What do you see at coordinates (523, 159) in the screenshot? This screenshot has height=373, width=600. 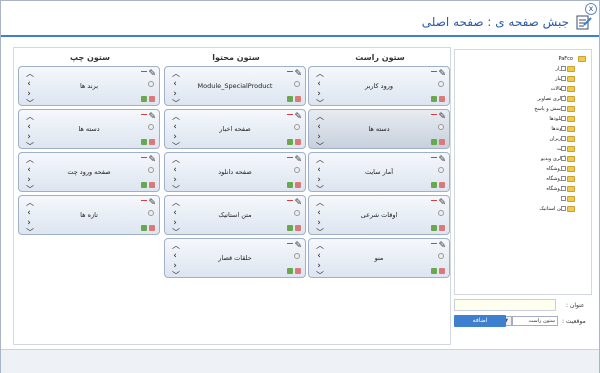 I see `tree-item: گالری ویدیو` at bounding box center [523, 159].